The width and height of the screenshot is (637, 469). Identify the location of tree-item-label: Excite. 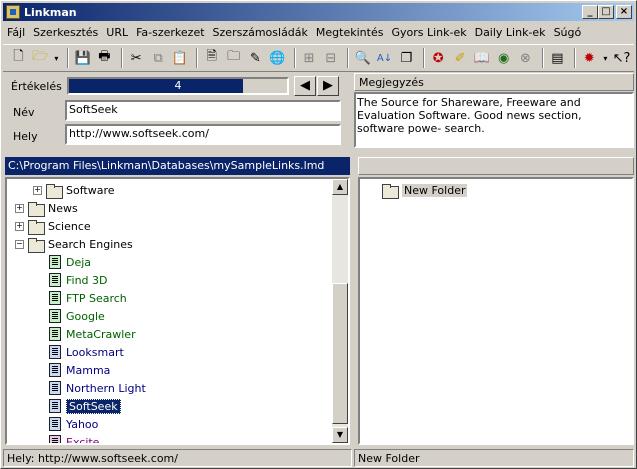
(83, 440).